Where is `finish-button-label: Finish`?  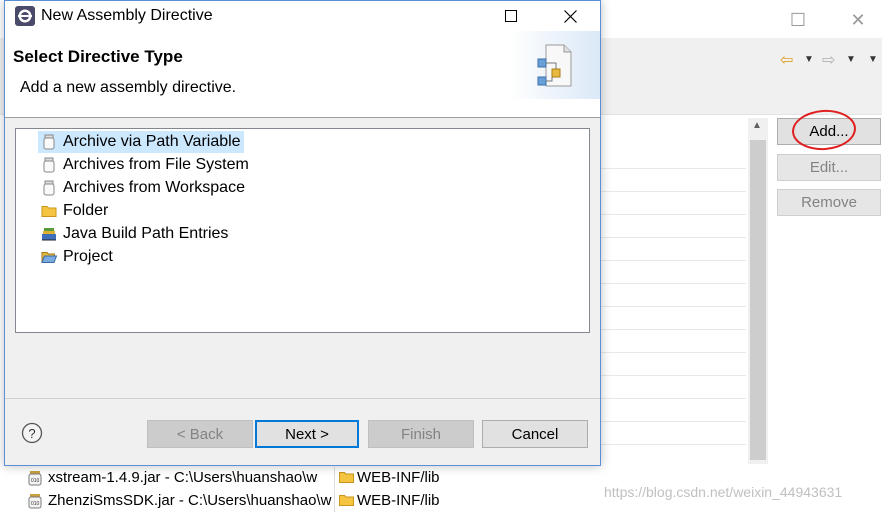 finish-button-label: Finish is located at coordinates (420, 434).